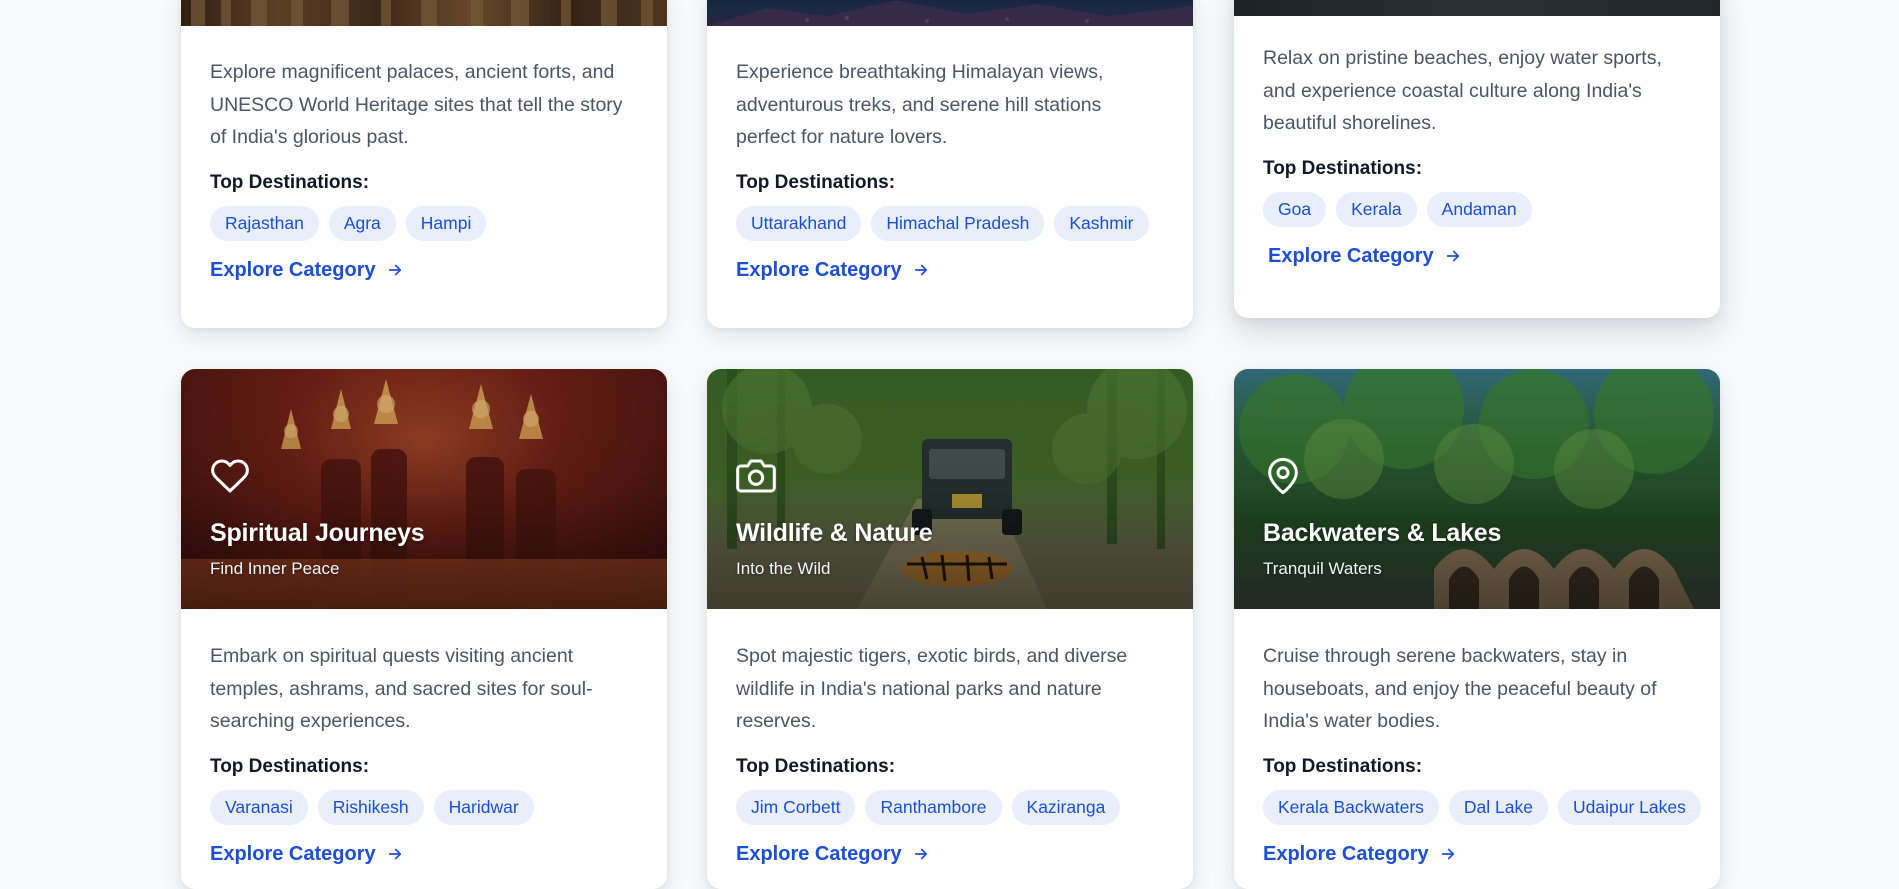  What do you see at coordinates (783, 568) in the screenshot?
I see `category-subtitle: Into the Wild` at bounding box center [783, 568].